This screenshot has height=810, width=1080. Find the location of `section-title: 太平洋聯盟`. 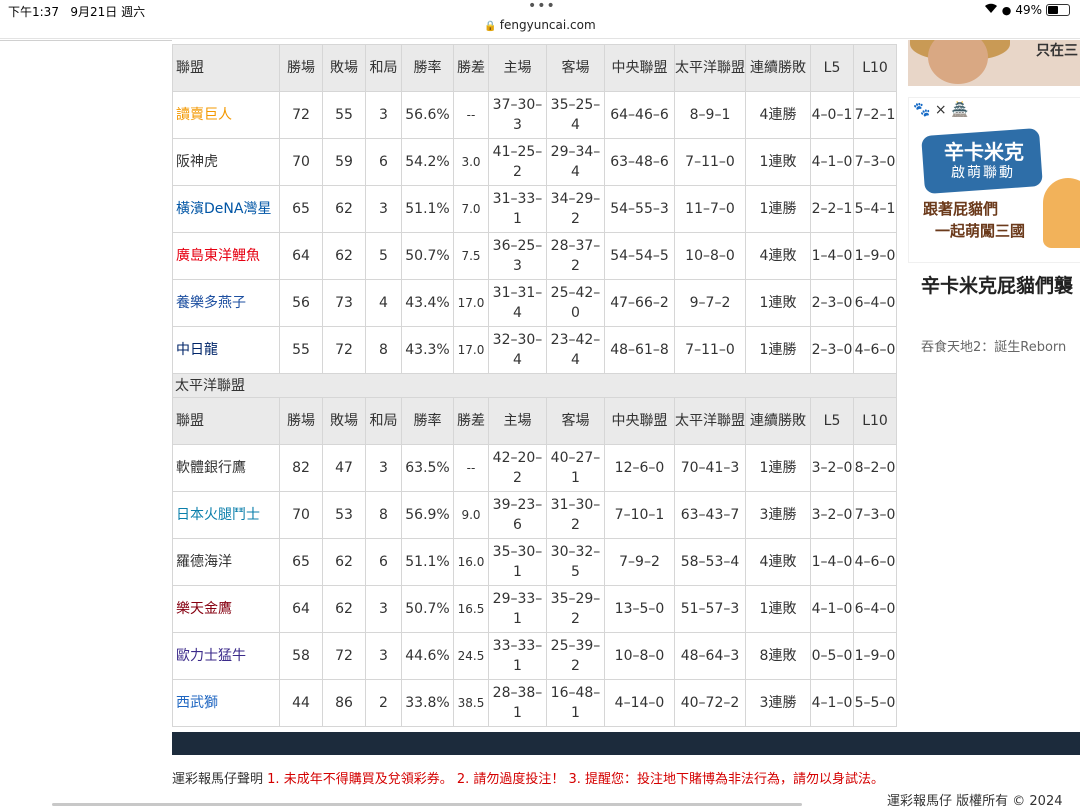

section-title: 太平洋聯盟 is located at coordinates (534, 385).